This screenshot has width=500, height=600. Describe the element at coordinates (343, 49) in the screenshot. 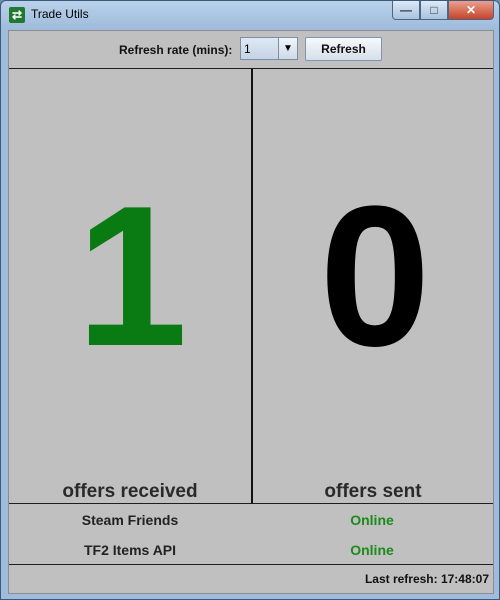

I see `refresh-button: Refresh` at that location.